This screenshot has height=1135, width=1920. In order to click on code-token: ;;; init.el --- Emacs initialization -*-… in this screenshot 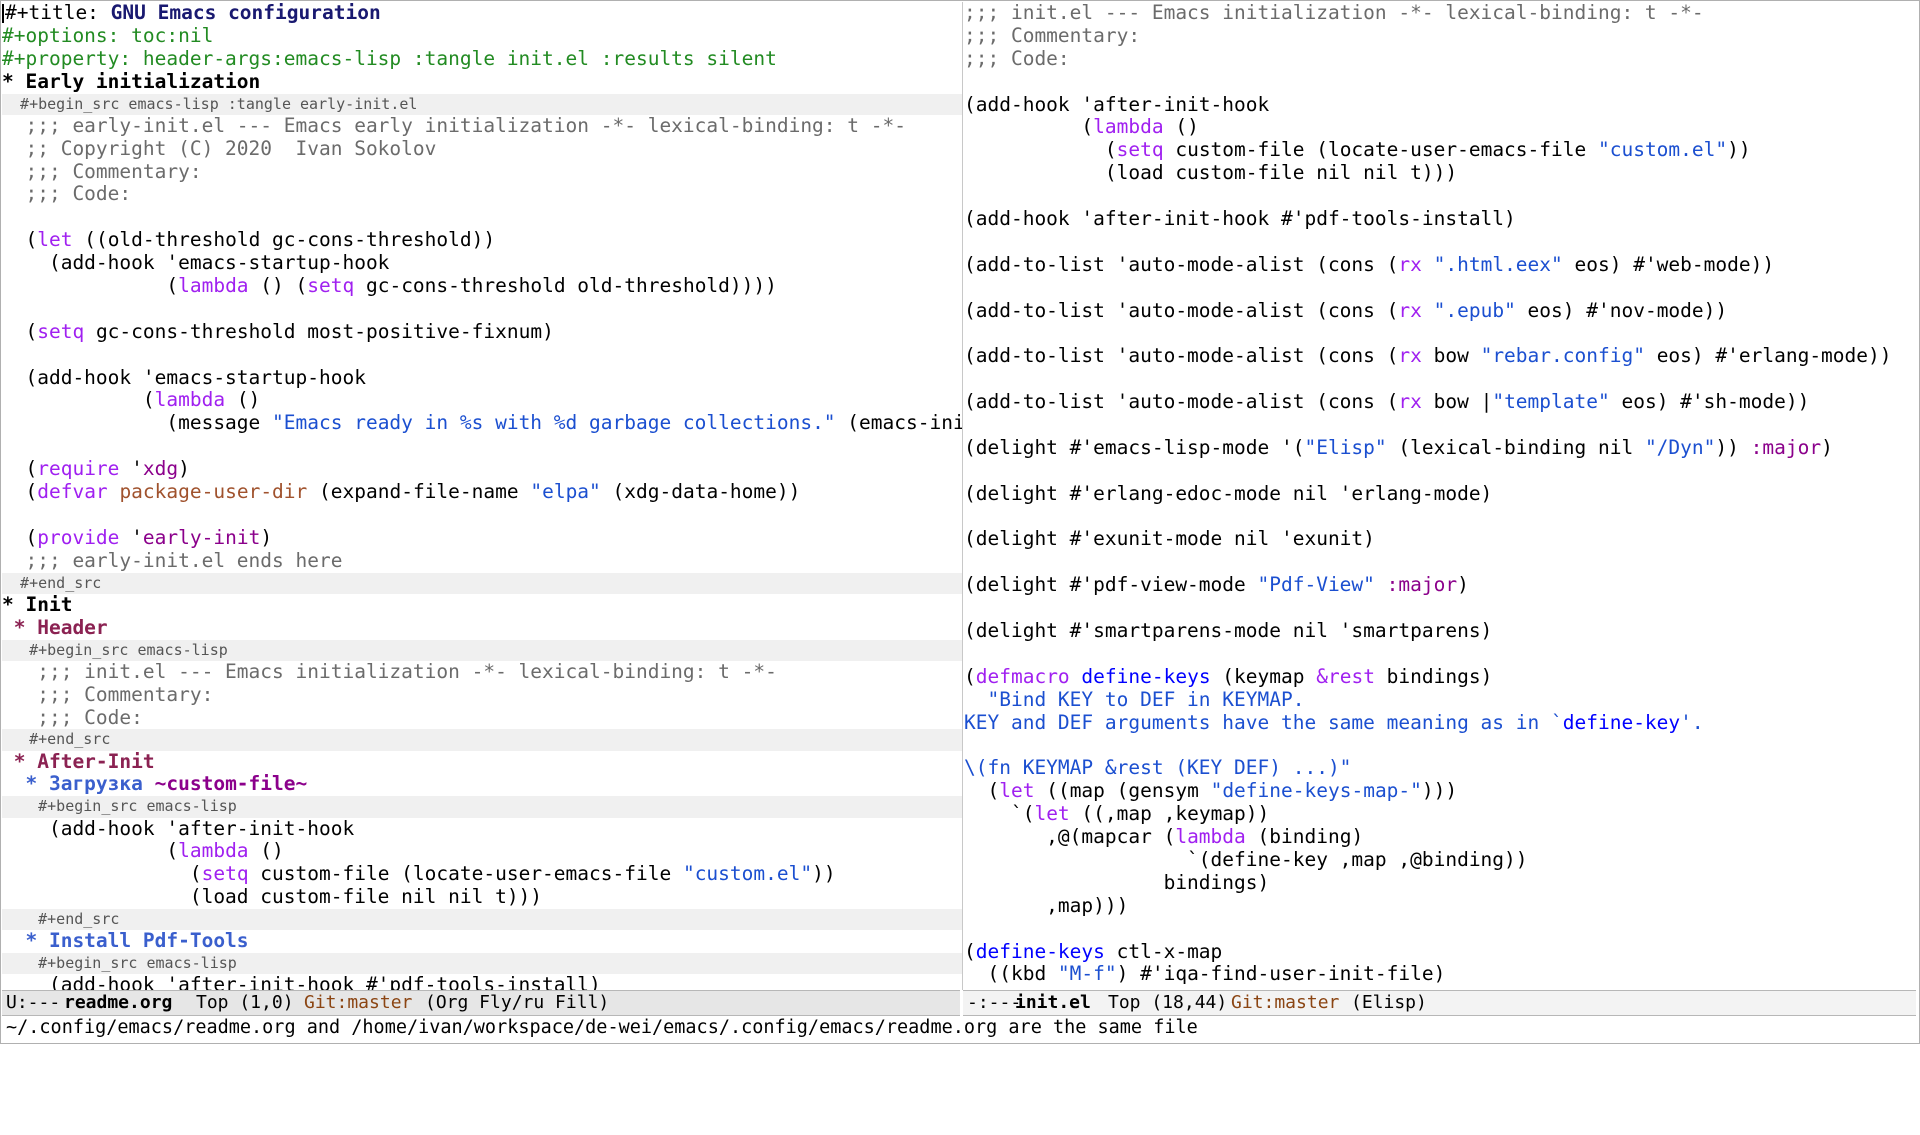, I will do `click(1334, 13)`.